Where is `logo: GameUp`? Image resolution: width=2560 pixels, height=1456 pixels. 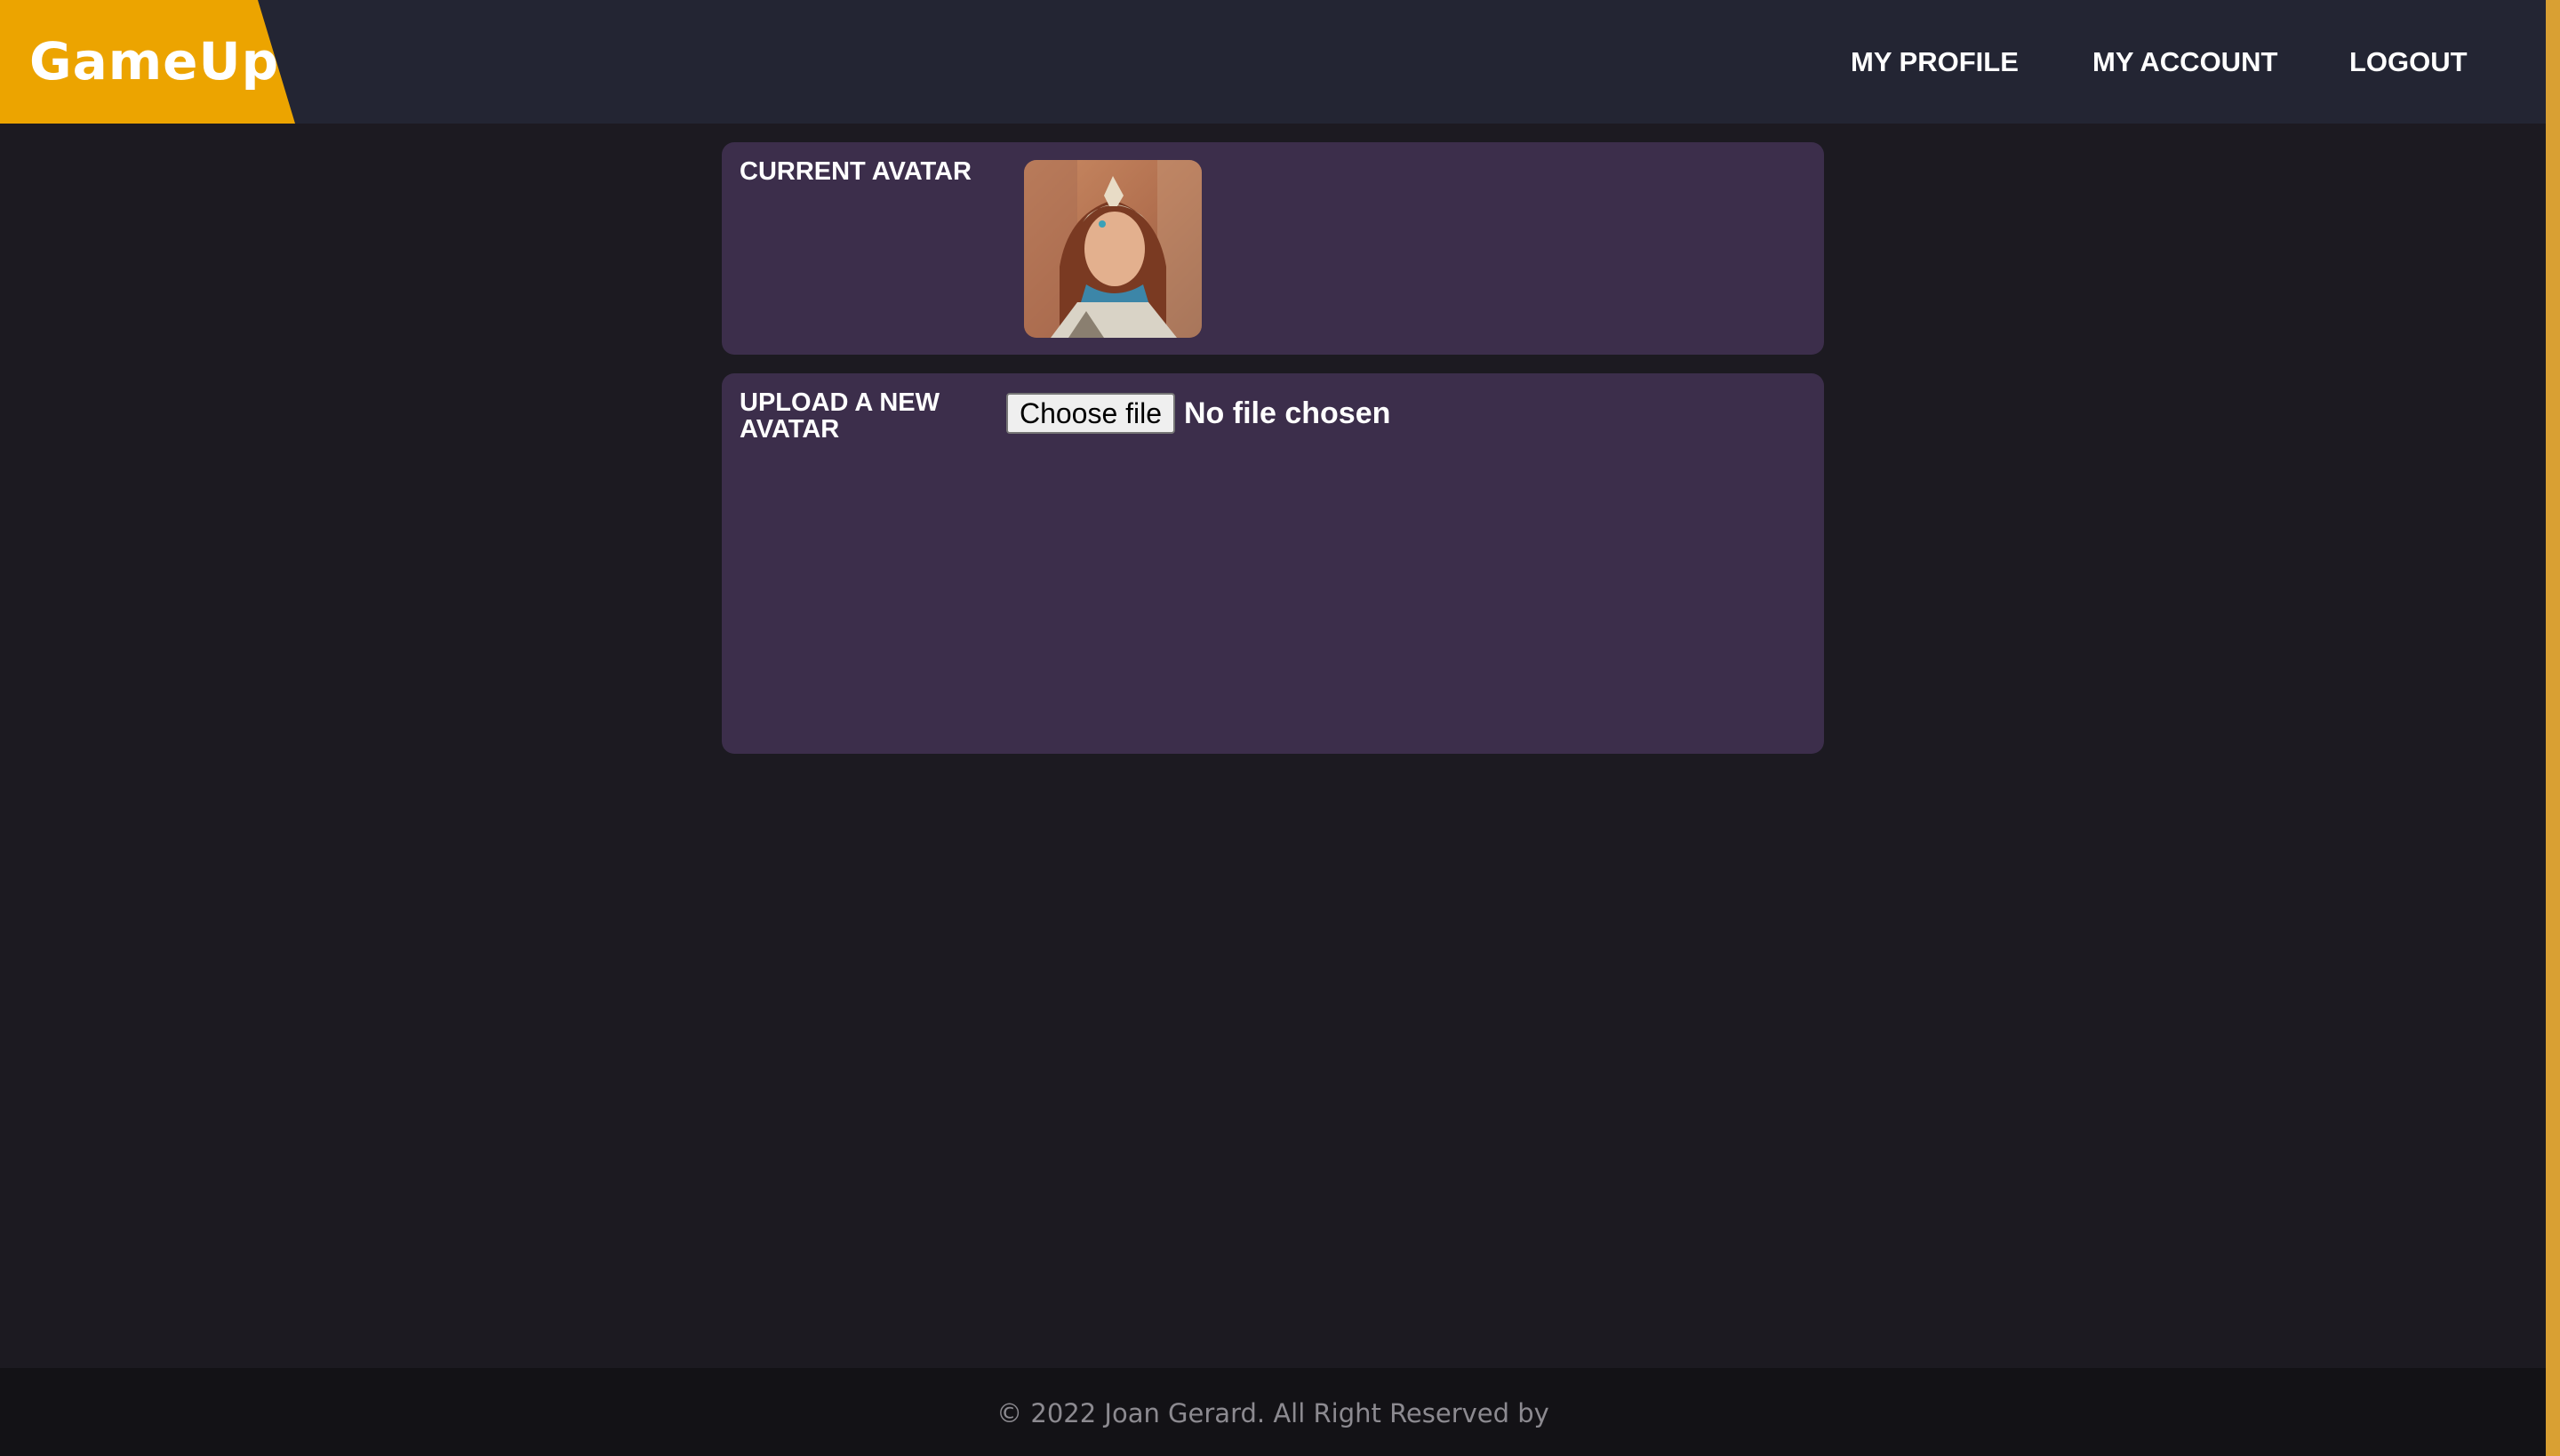 logo: GameUp is located at coordinates (147, 62).